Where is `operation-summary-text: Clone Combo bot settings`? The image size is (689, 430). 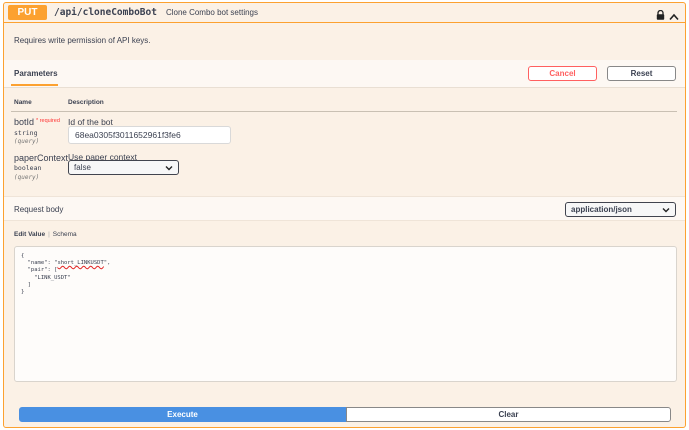 operation-summary-text: Clone Combo bot settings is located at coordinates (212, 12).